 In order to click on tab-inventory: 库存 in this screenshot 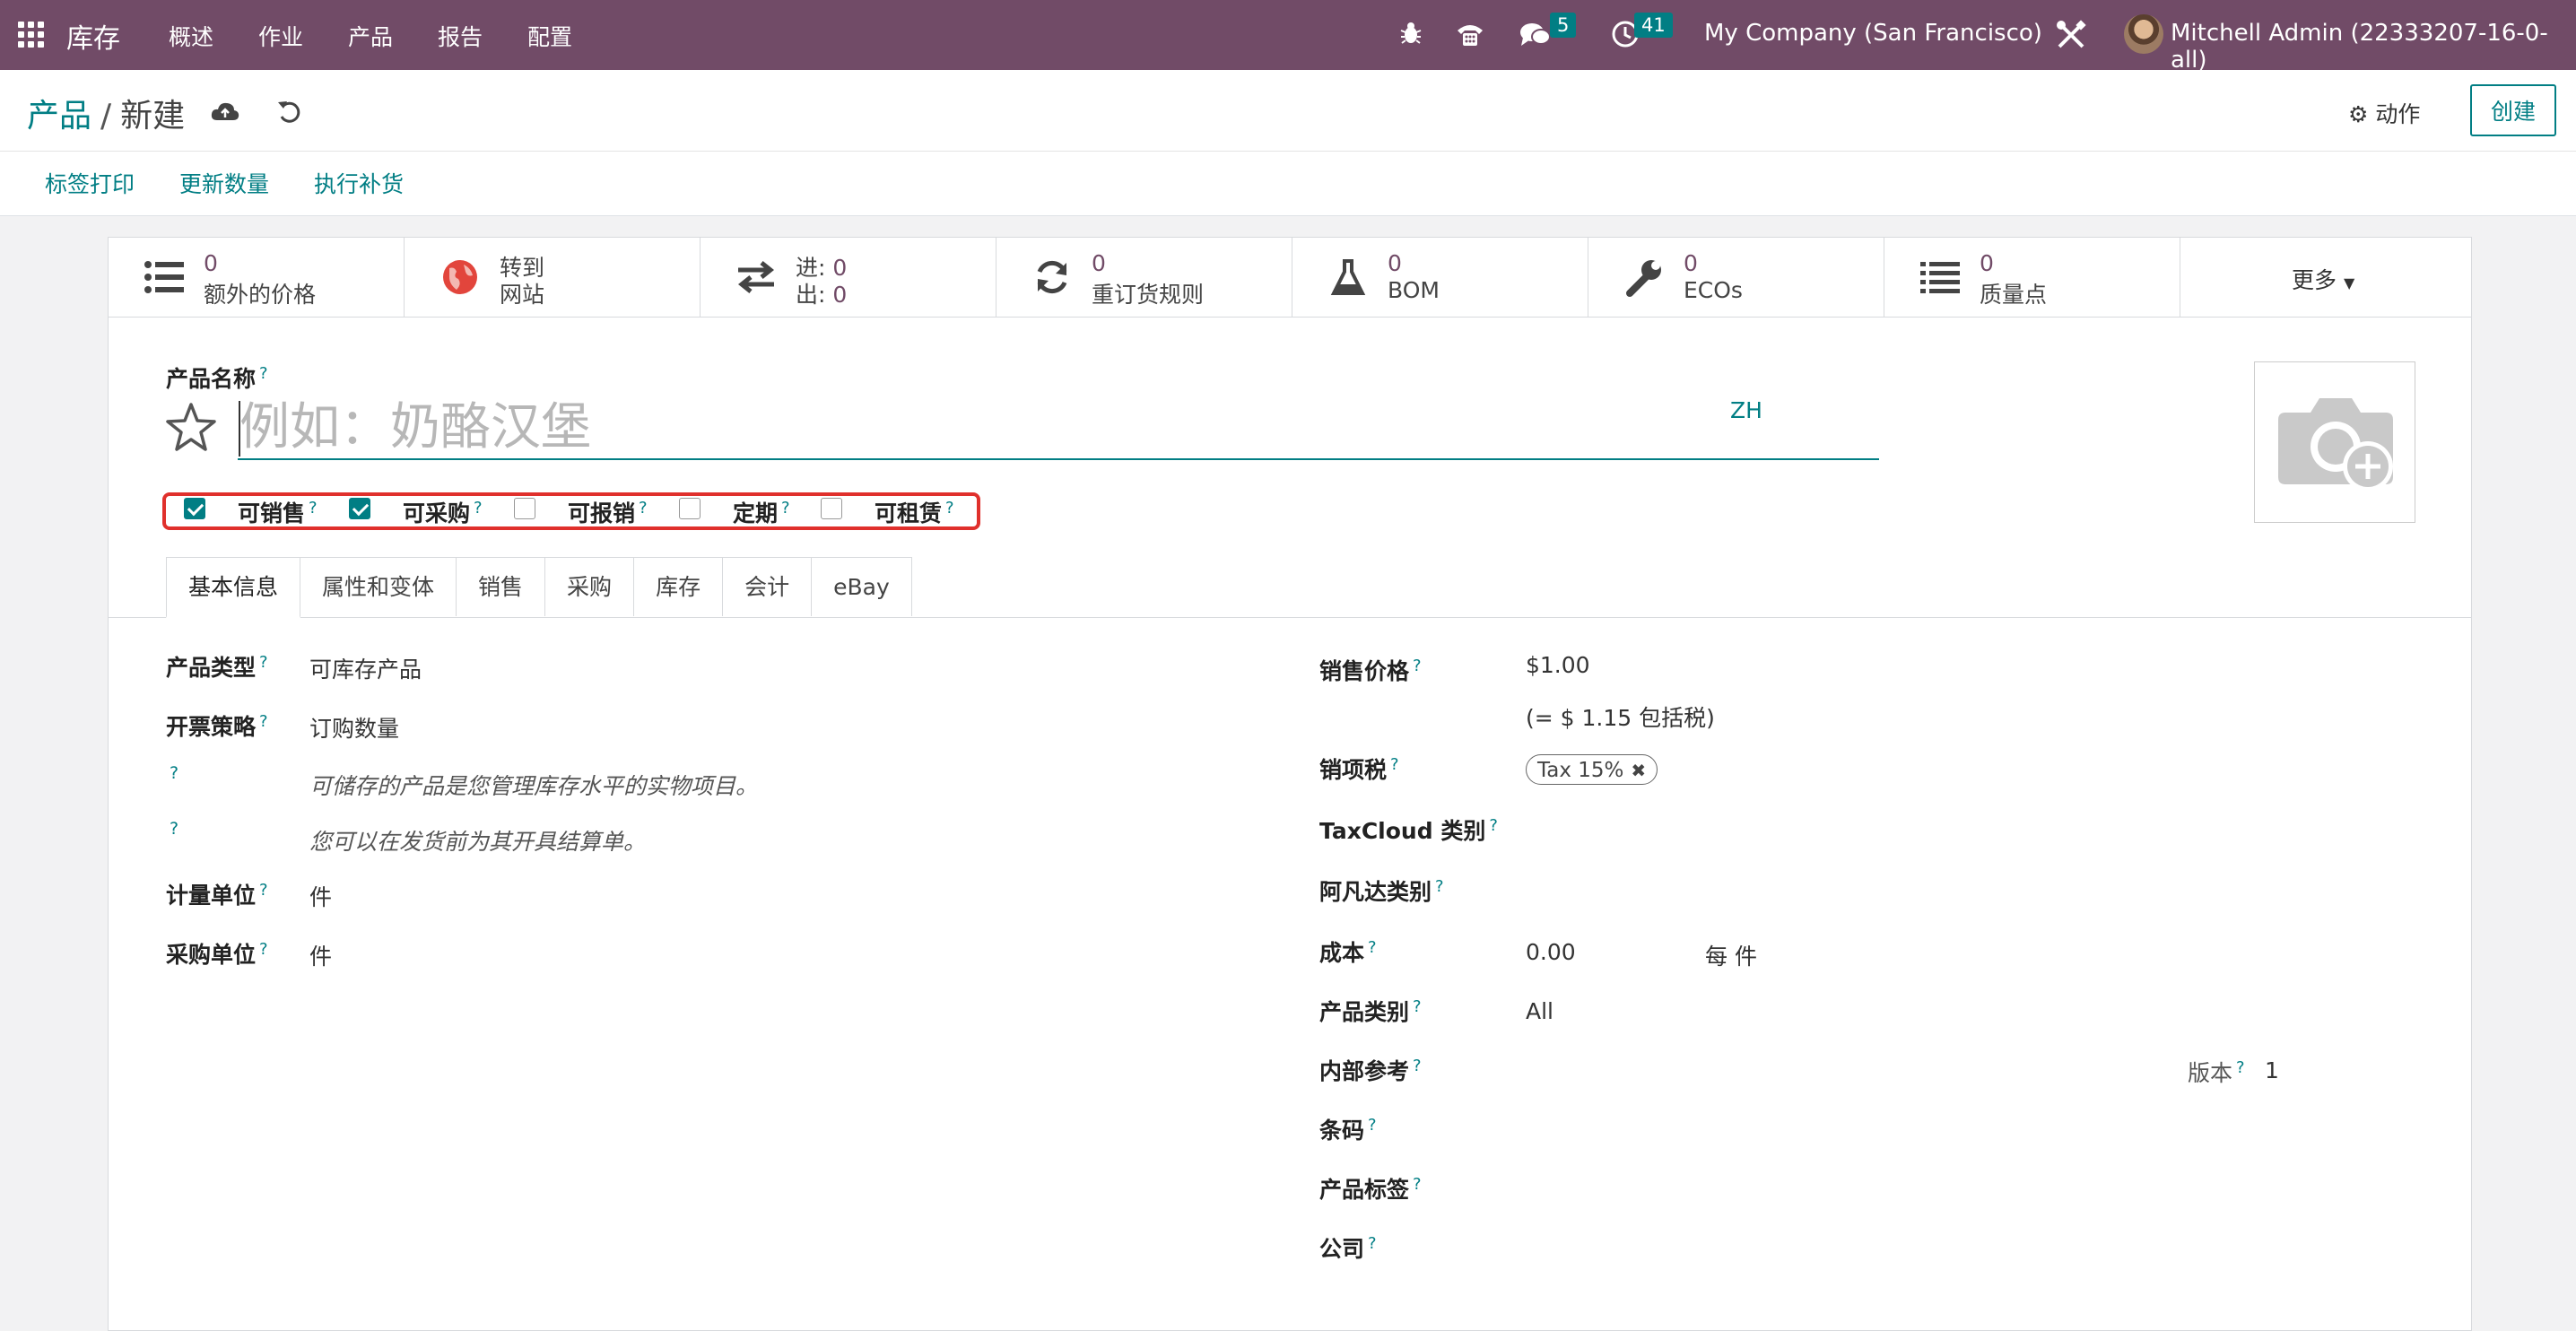, I will do `click(678, 586)`.